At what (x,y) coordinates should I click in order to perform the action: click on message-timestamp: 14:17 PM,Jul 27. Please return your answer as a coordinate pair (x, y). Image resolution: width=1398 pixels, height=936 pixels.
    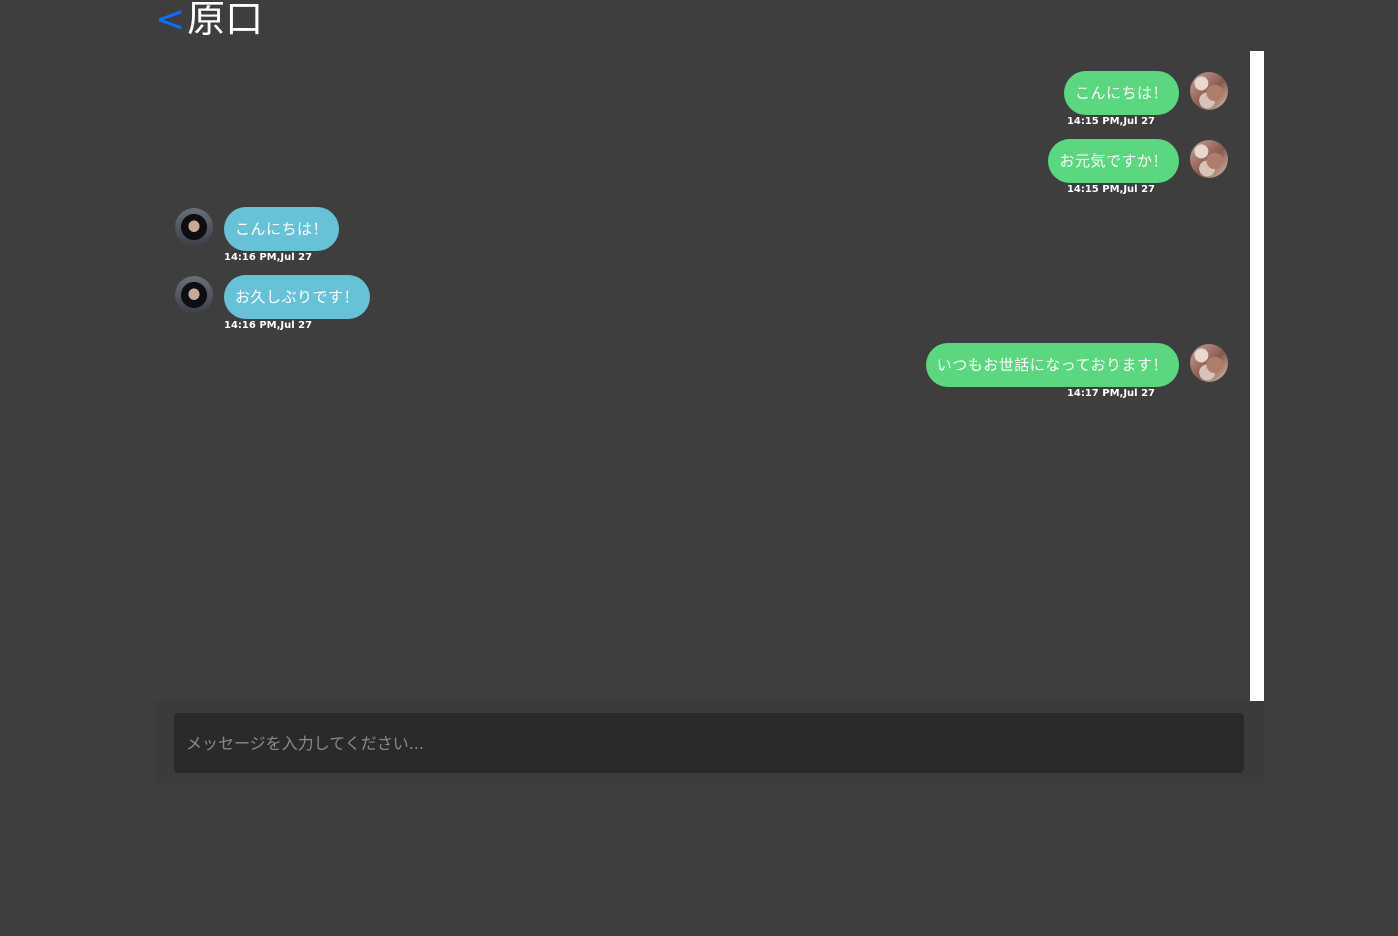
    Looking at the image, I should click on (1110, 393).